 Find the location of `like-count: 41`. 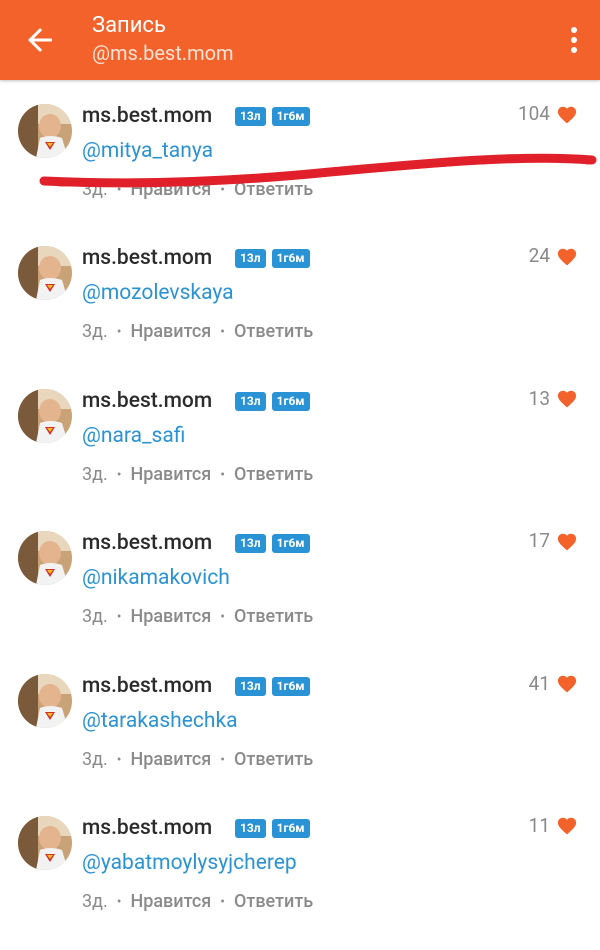

like-count: 41 is located at coordinates (539, 683).